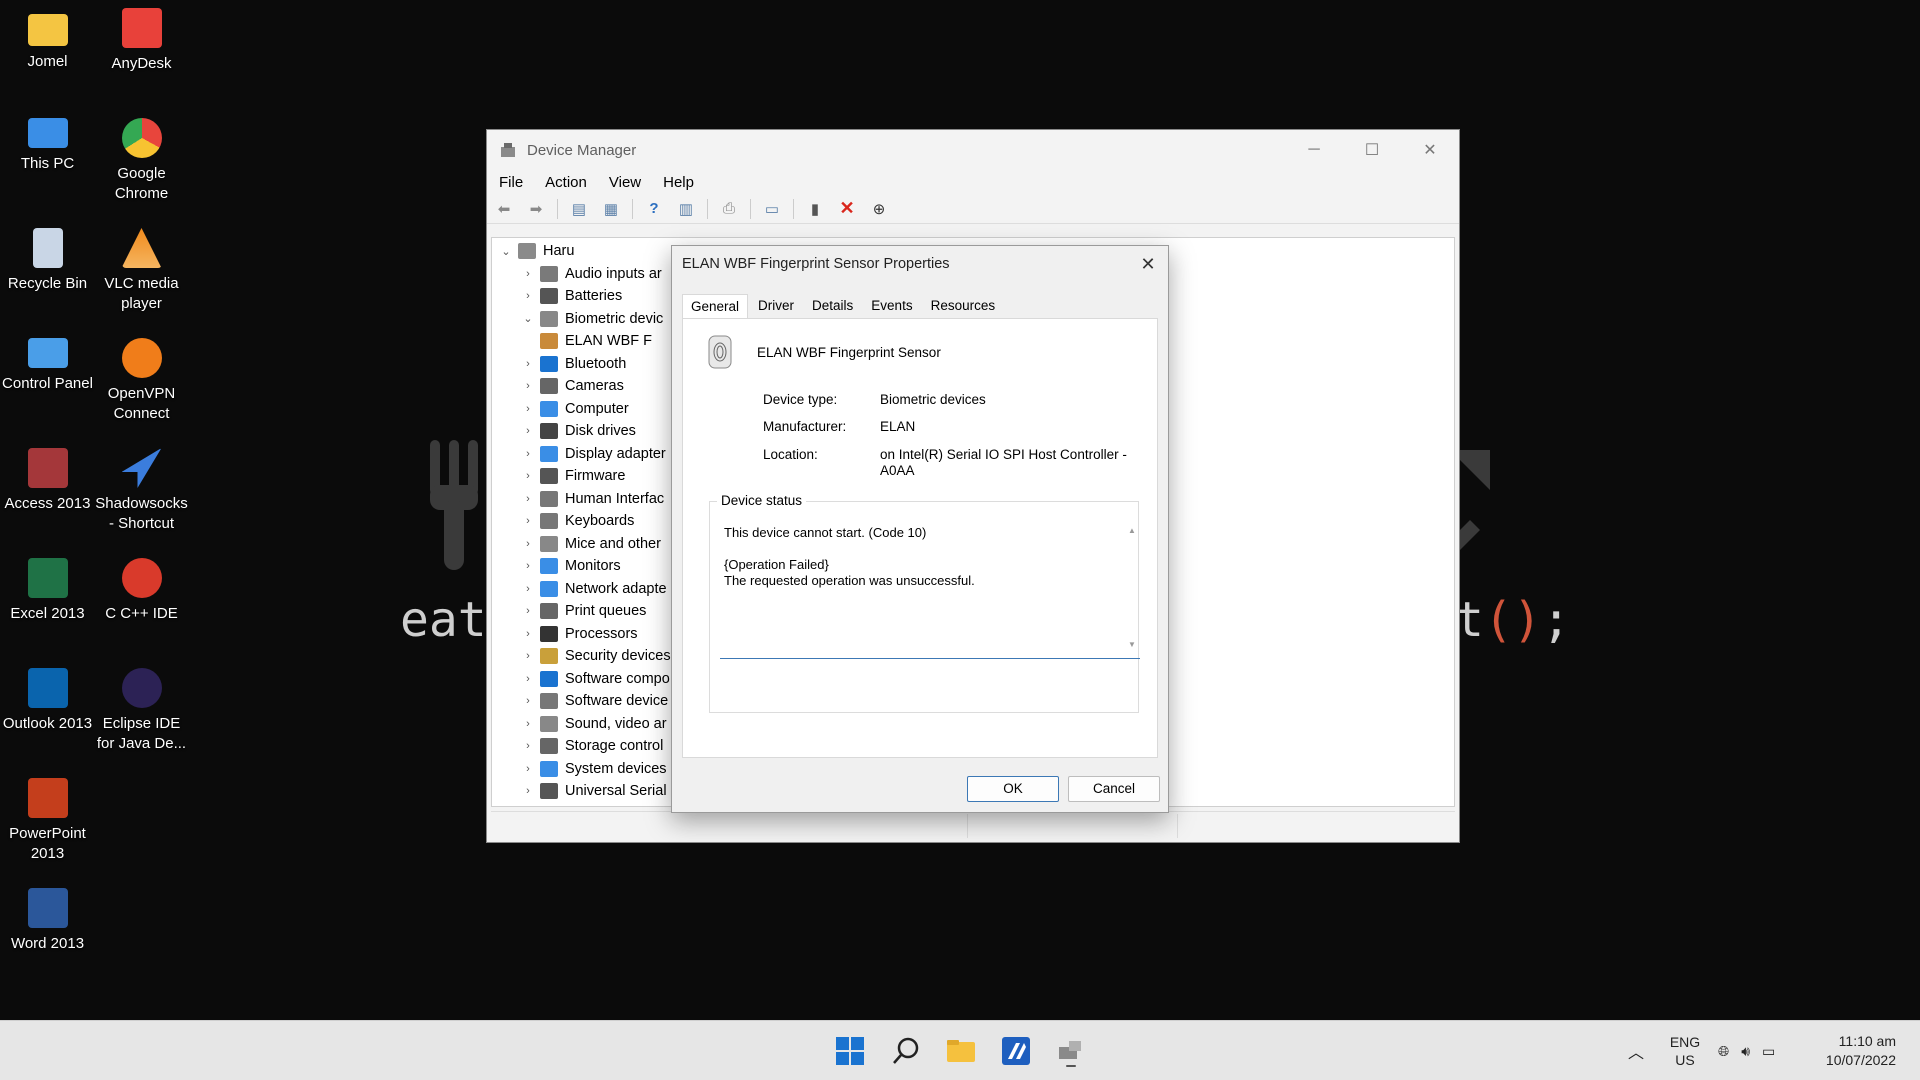  Describe the element at coordinates (1768, 1051) in the screenshot. I see `battery-icon: ▭` at that location.